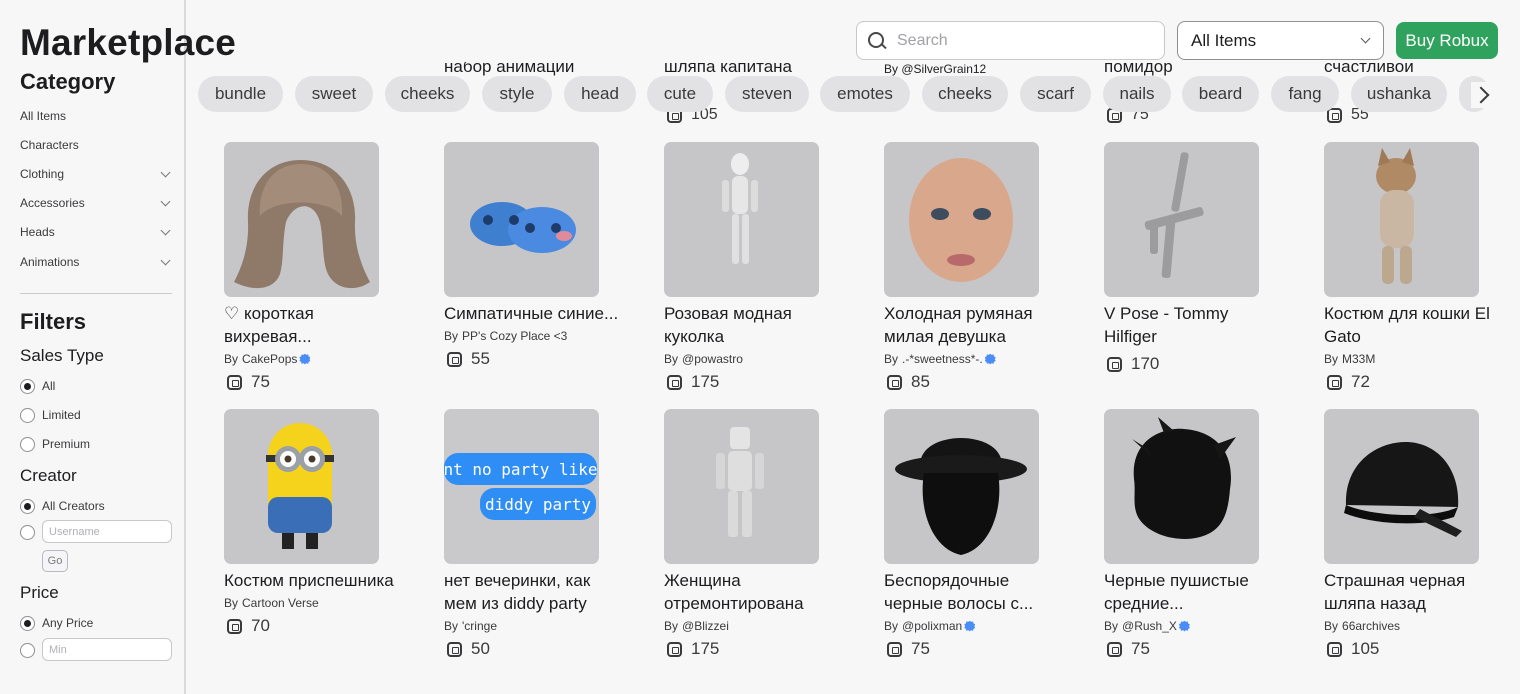  What do you see at coordinates (973, 325) in the screenshot?
I see `item-name: Холодная румяная милая девушка` at bounding box center [973, 325].